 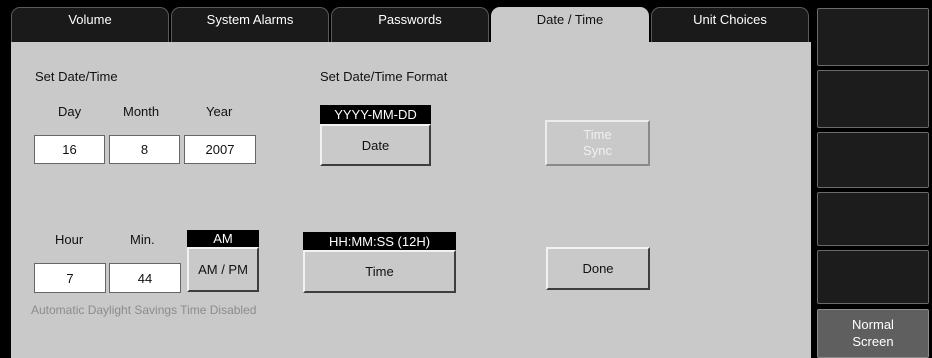 I want to click on tab-label: Passwords, so click(x=410, y=19).